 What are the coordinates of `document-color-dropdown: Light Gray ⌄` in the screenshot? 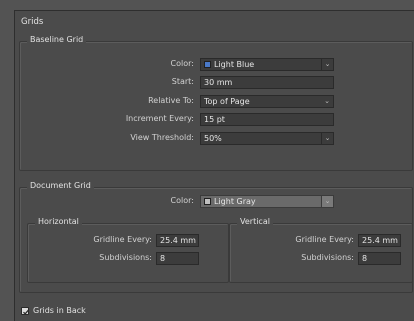 It's located at (267, 201).